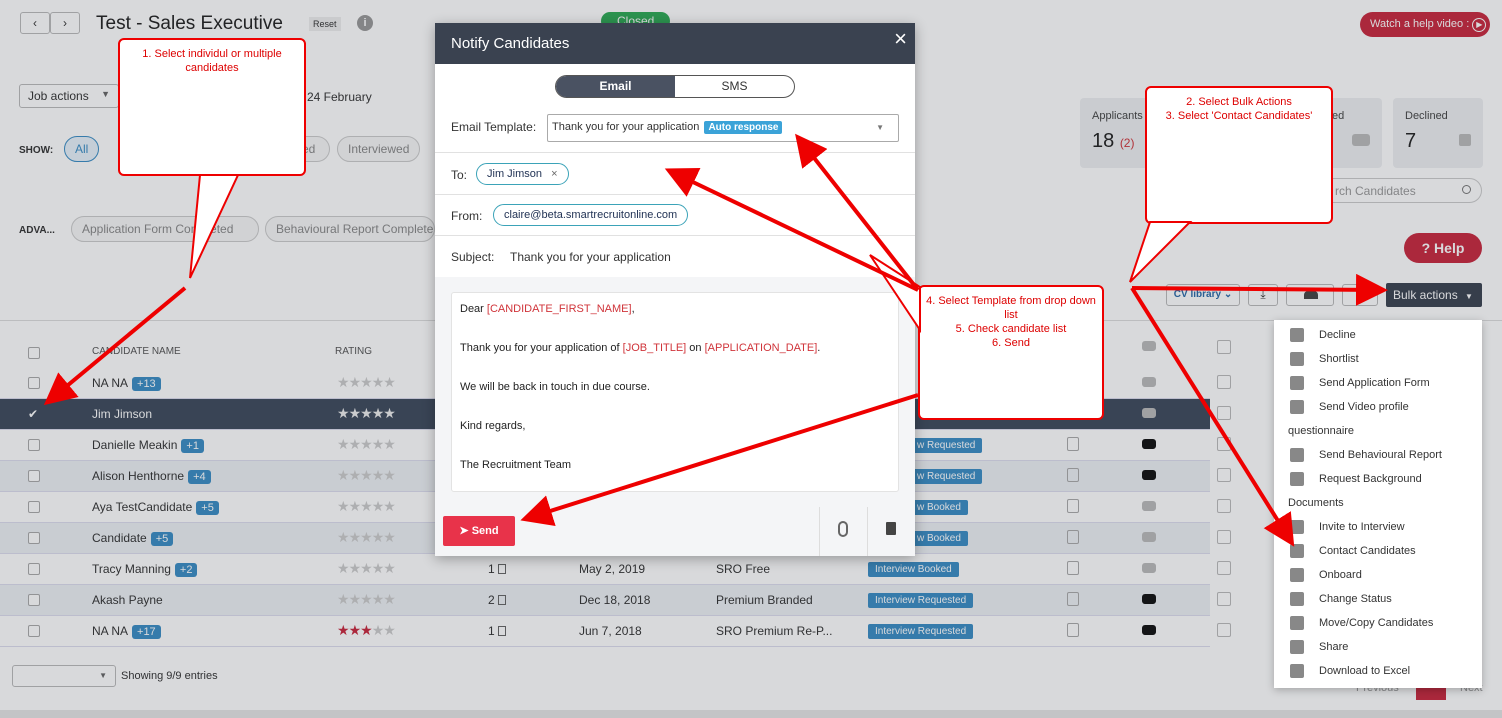 The height and width of the screenshot is (718, 1502). What do you see at coordinates (891, 528) in the screenshot?
I see `trash-icon` at bounding box center [891, 528].